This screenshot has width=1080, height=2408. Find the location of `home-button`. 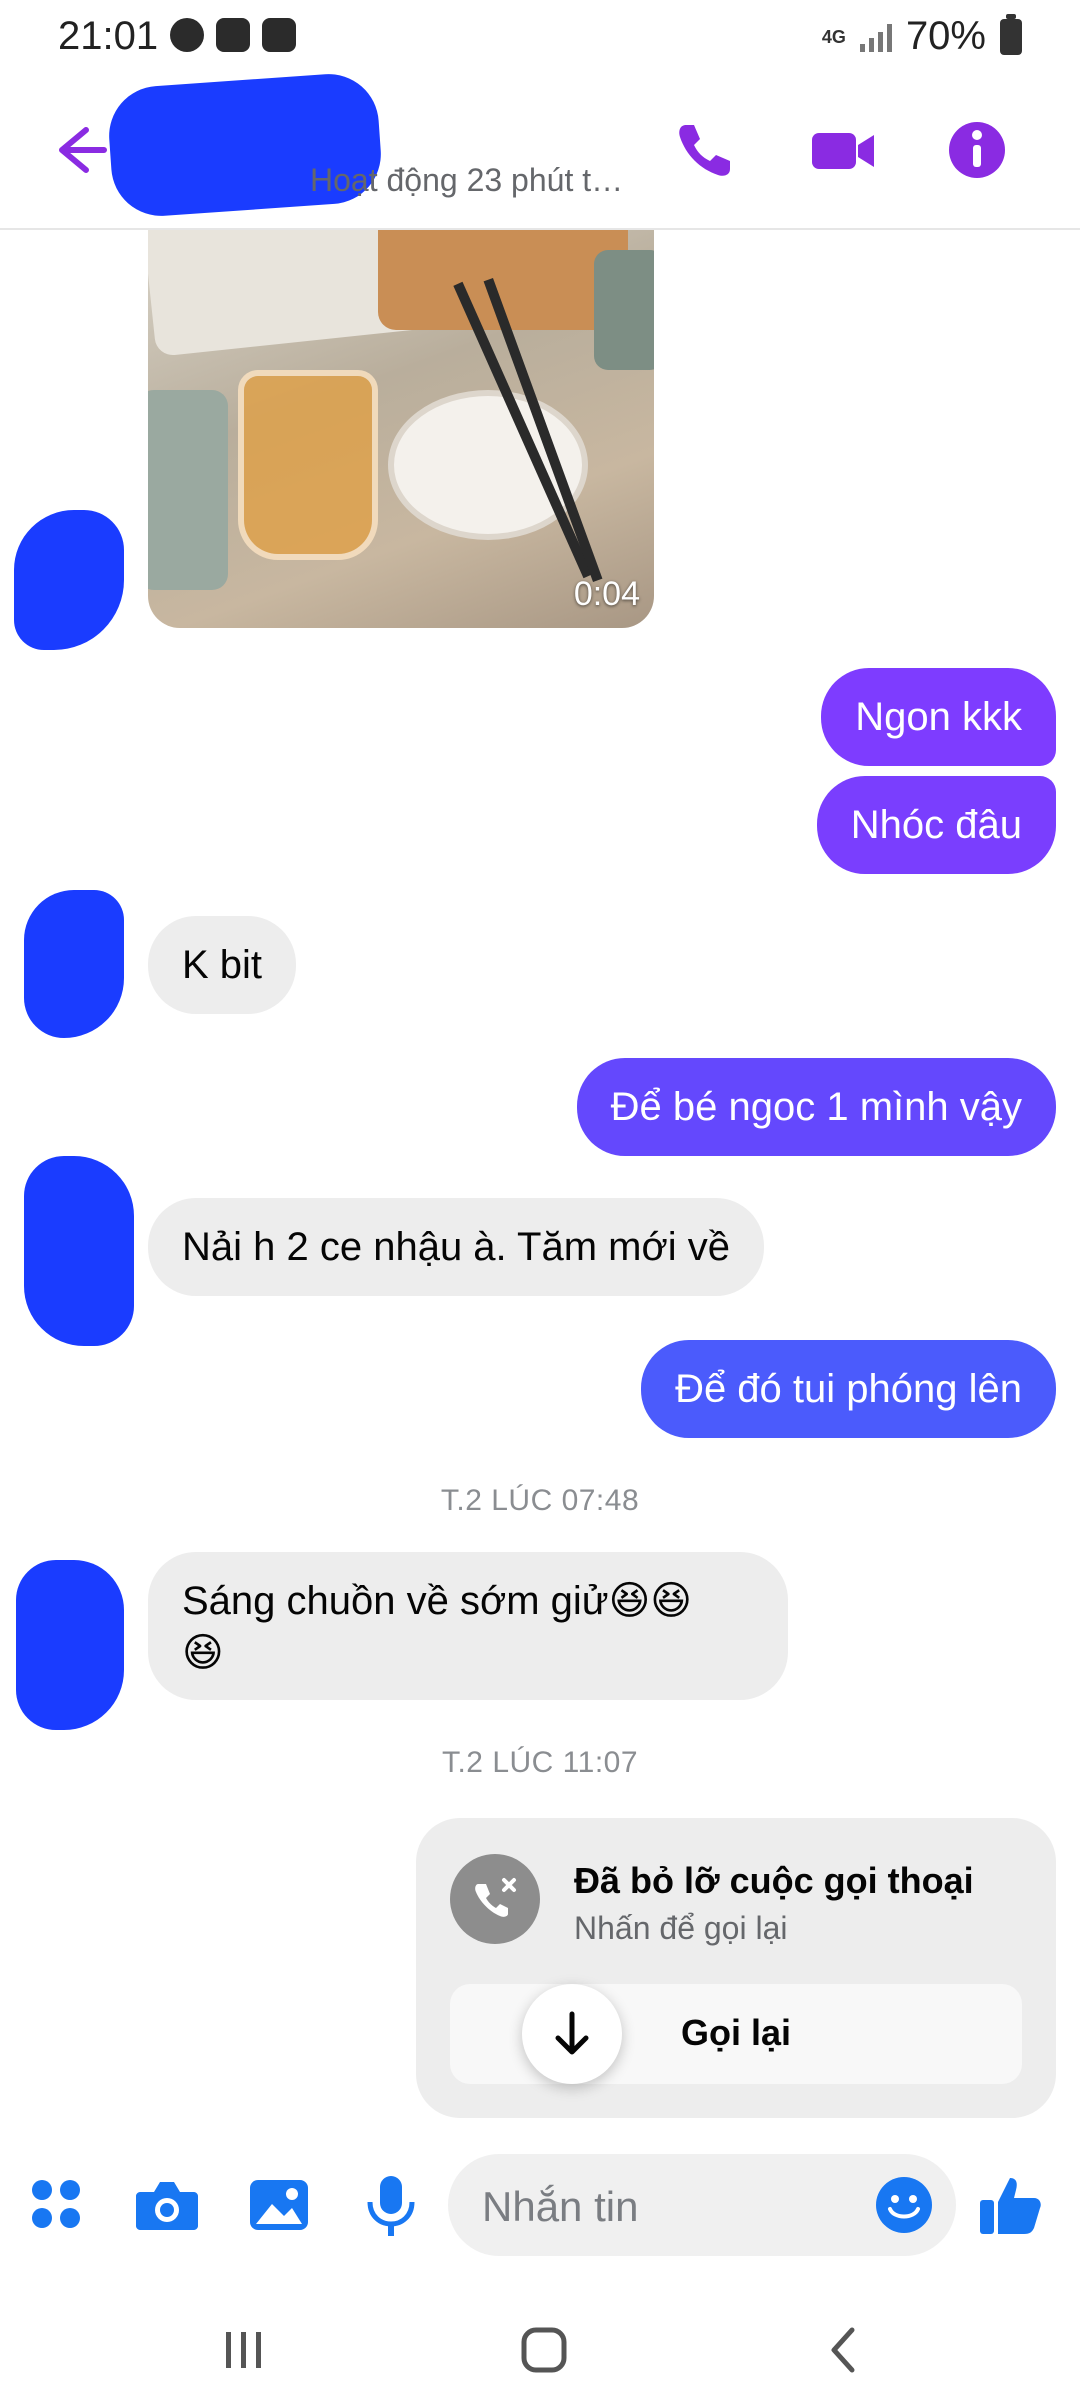

home-button is located at coordinates (544, 2350).